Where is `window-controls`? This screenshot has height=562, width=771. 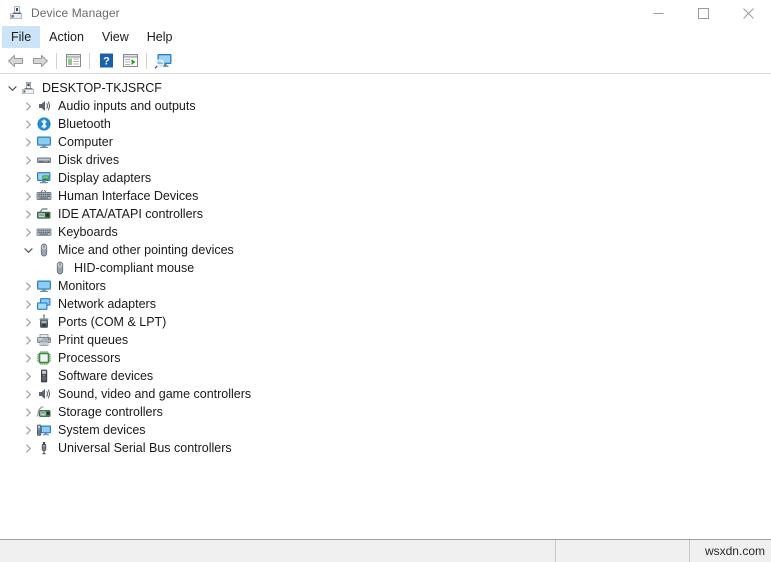
window-controls is located at coordinates (703, 13).